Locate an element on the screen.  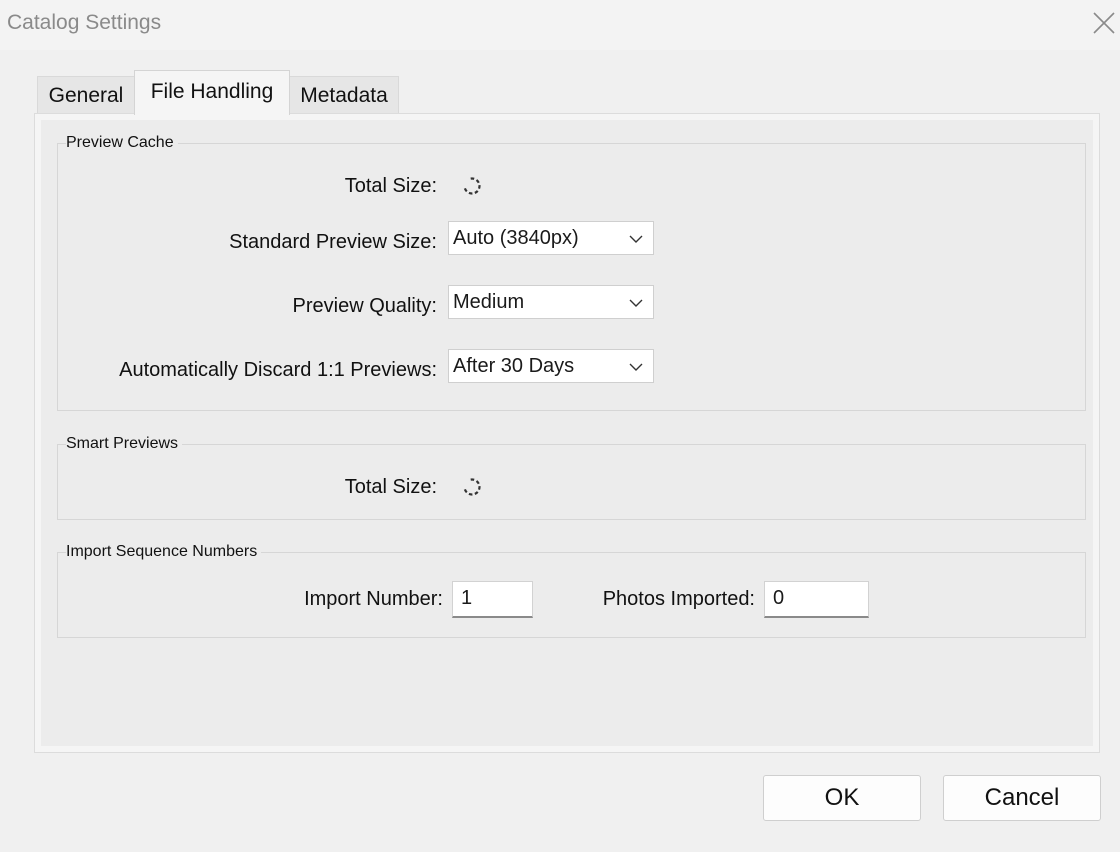
standard-preview-size-value: Auto (3840px) is located at coordinates (516, 238).